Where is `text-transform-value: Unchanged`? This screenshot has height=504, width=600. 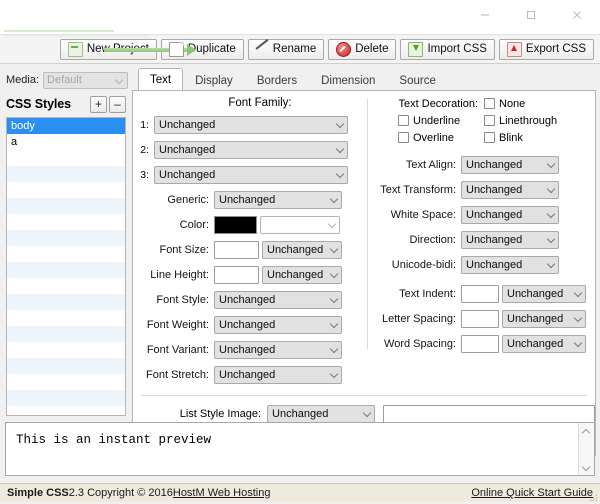
text-transform-value: Unchanged is located at coordinates (494, 189).